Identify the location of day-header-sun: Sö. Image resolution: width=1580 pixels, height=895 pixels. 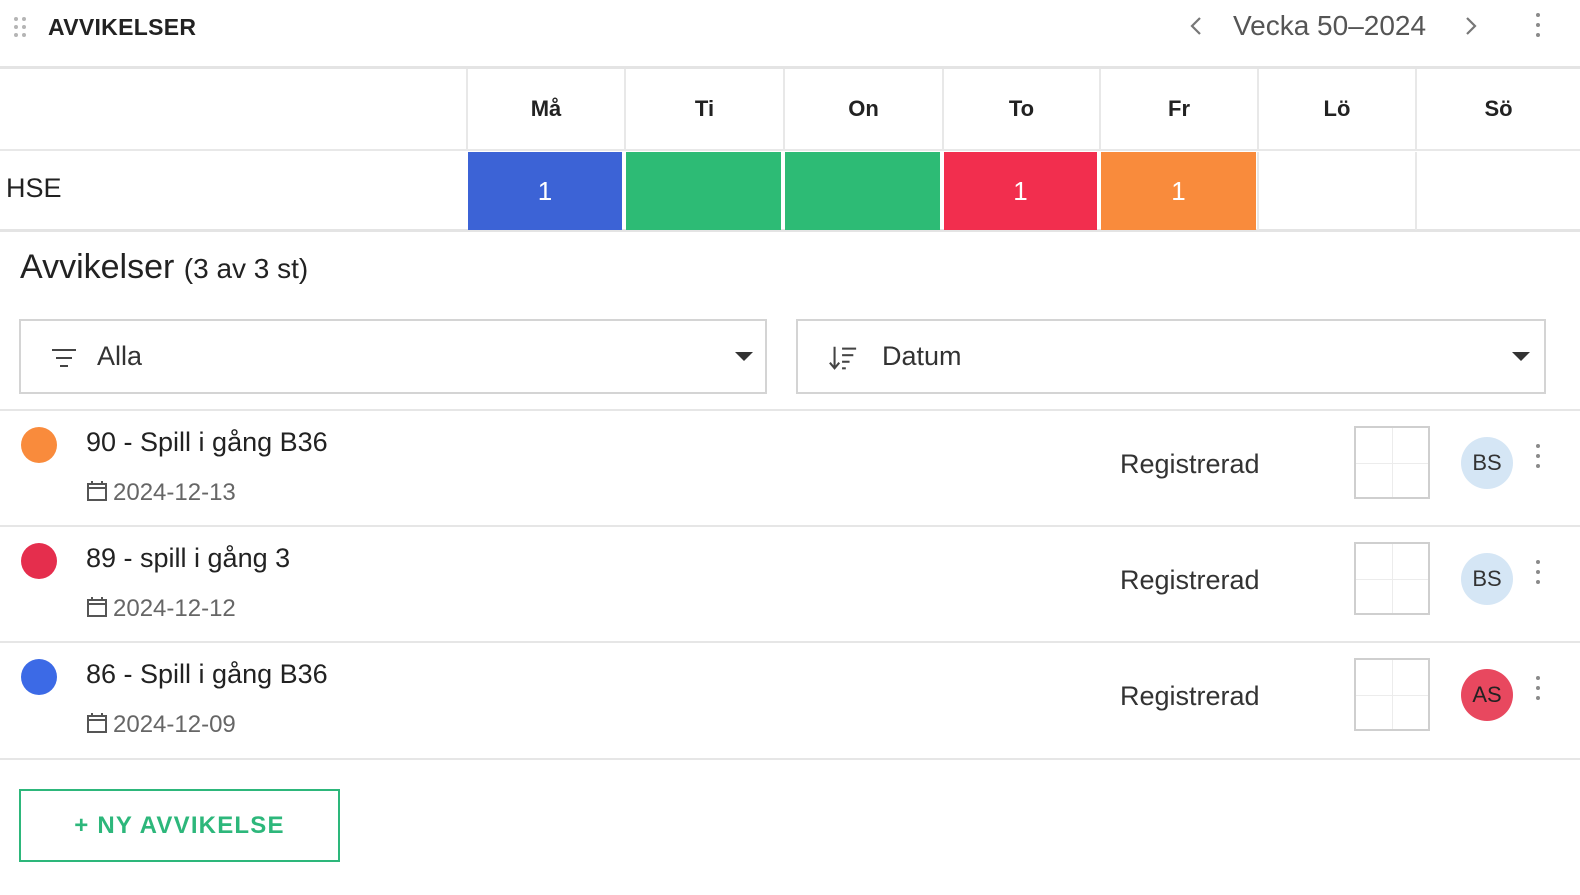
(1497, 109).